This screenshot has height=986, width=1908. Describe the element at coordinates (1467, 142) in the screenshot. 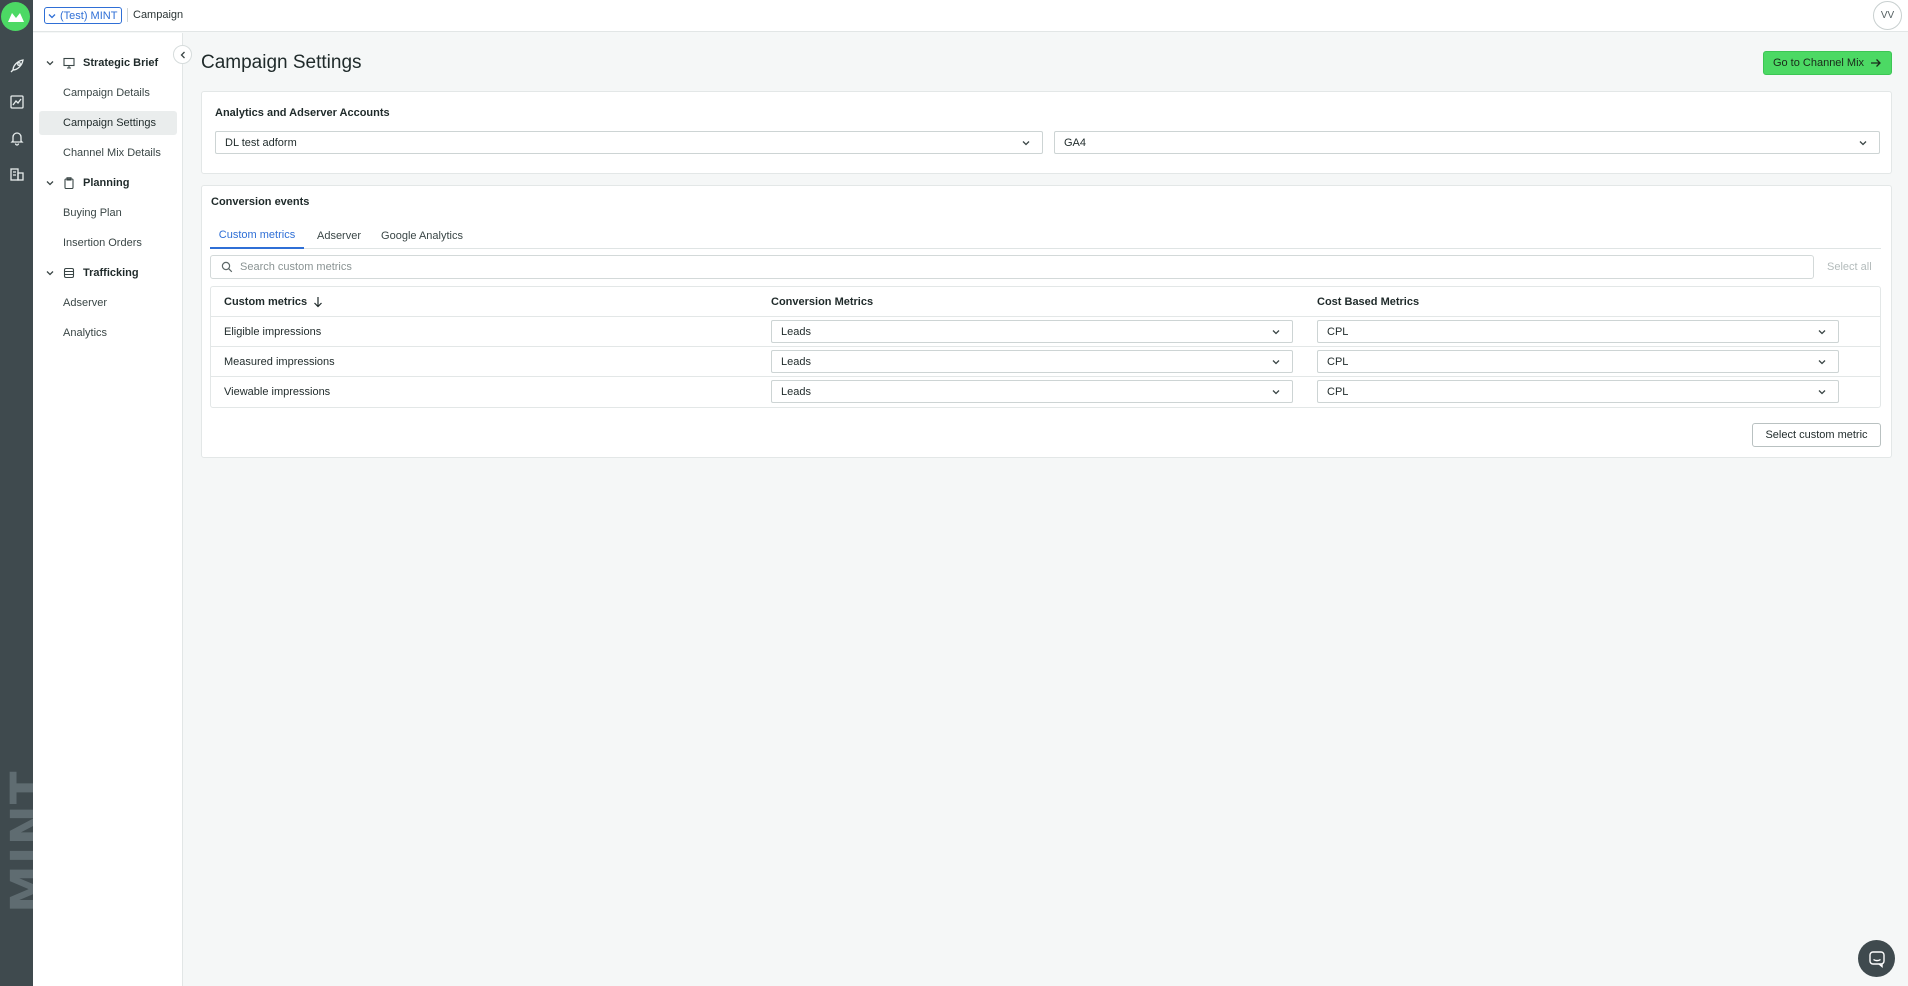

I see `analytics-account-select: GA4` at that location.